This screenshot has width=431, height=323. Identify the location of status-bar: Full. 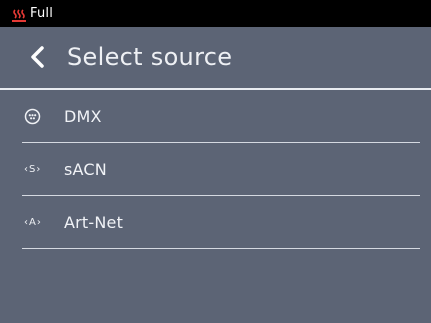
(215, 13).